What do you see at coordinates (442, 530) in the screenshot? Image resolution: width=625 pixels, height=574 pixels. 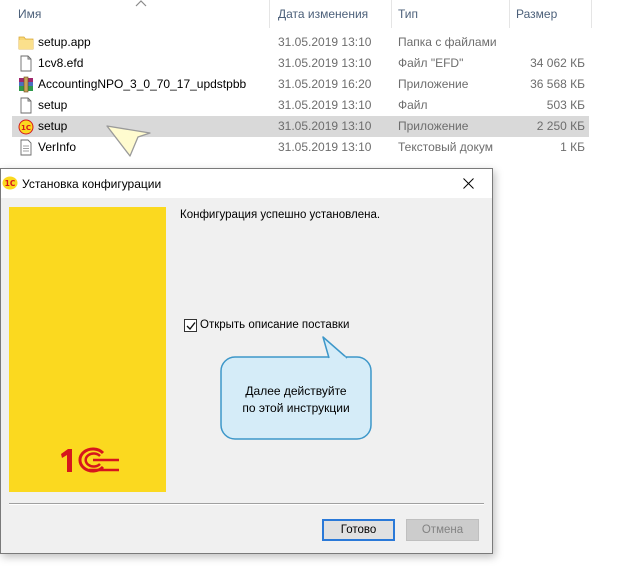 I see `cancel-button: Отмена` at bounding box center [442, 530].